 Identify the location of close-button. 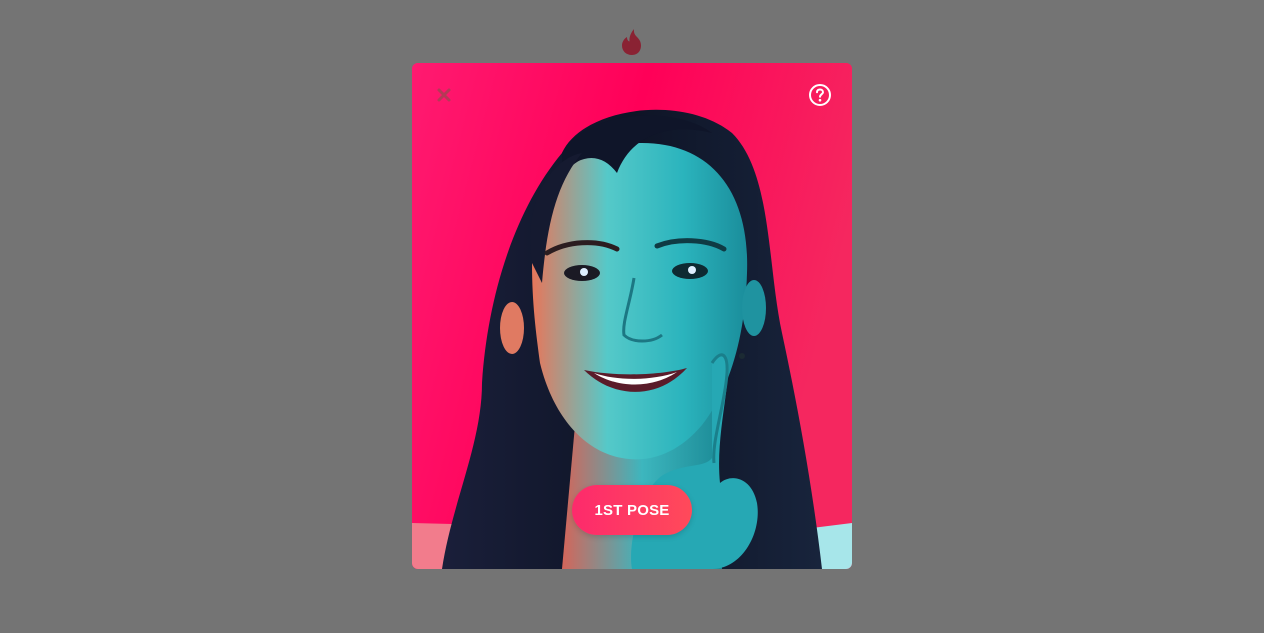
(444, 95).